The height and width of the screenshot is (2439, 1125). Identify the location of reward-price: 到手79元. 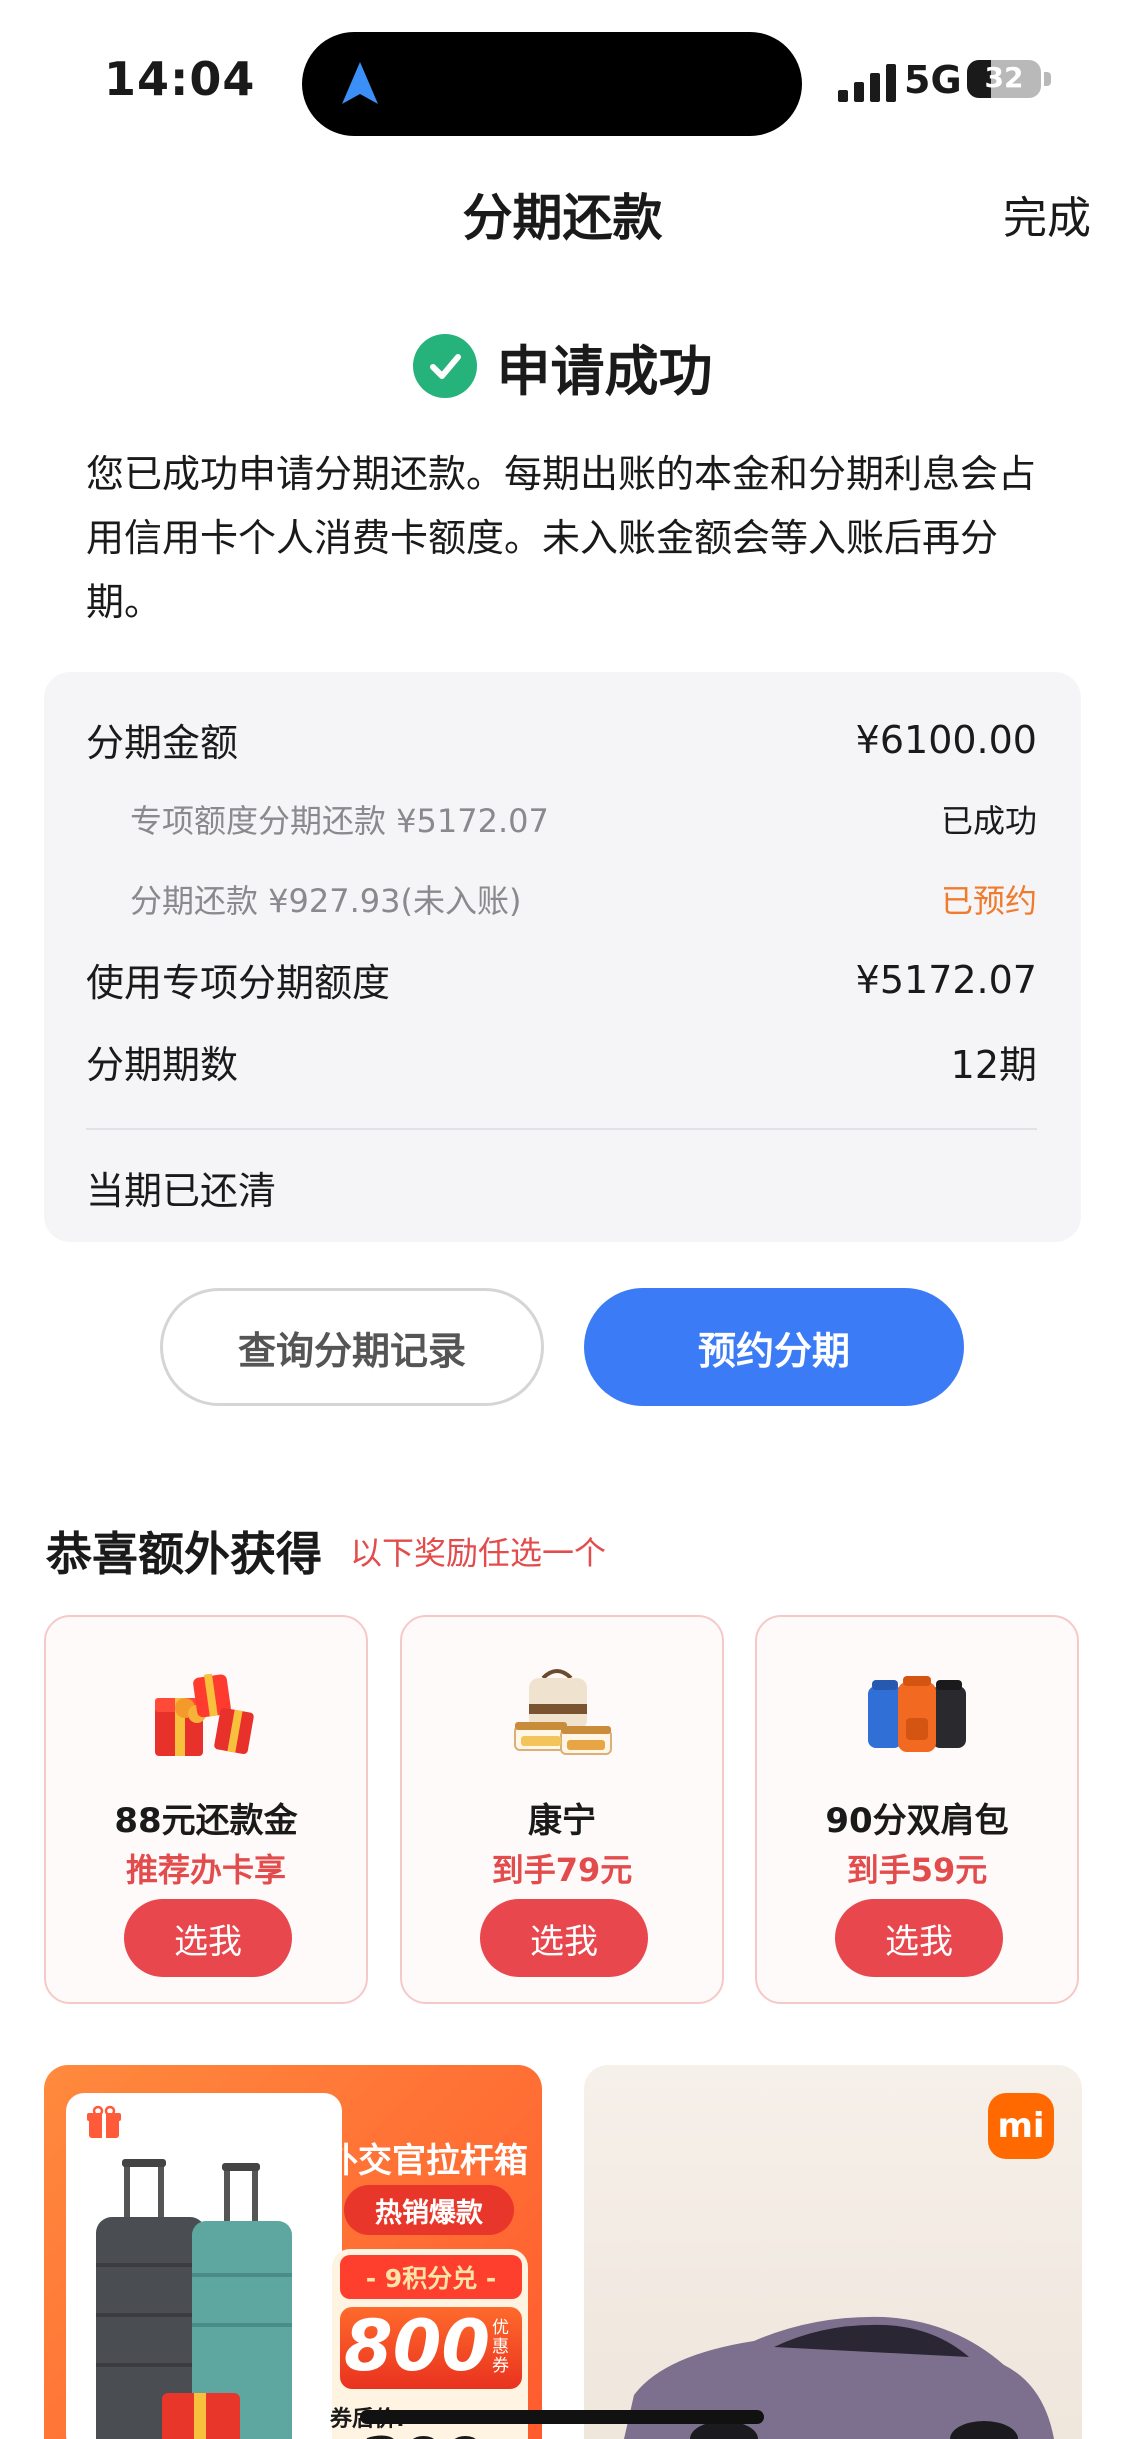
(562, 1870).